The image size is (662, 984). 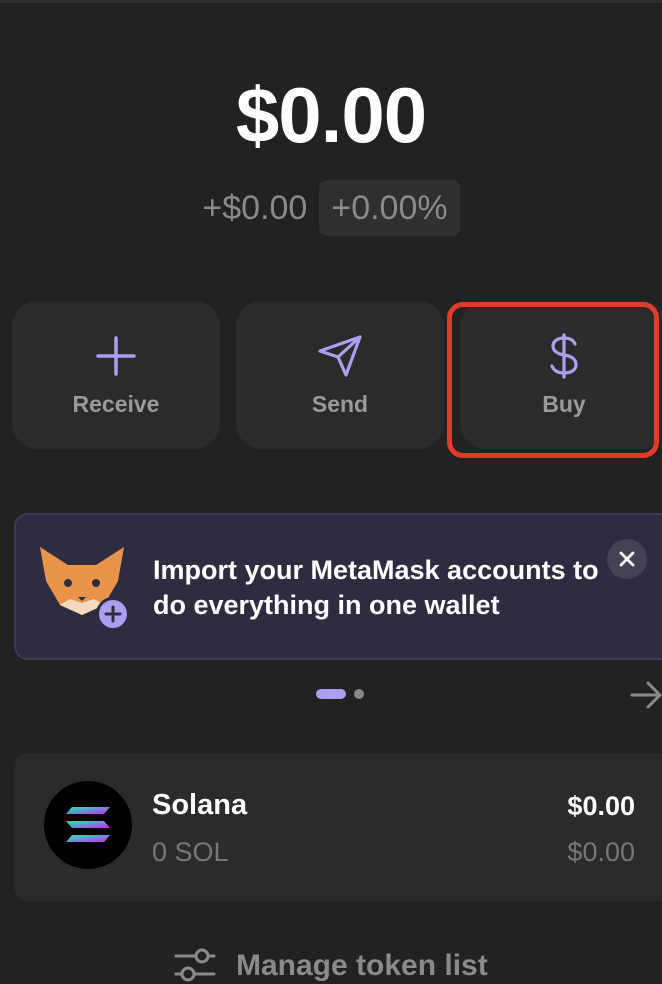 I want to click on buy-button: Buy, so click(x=561, y=375).